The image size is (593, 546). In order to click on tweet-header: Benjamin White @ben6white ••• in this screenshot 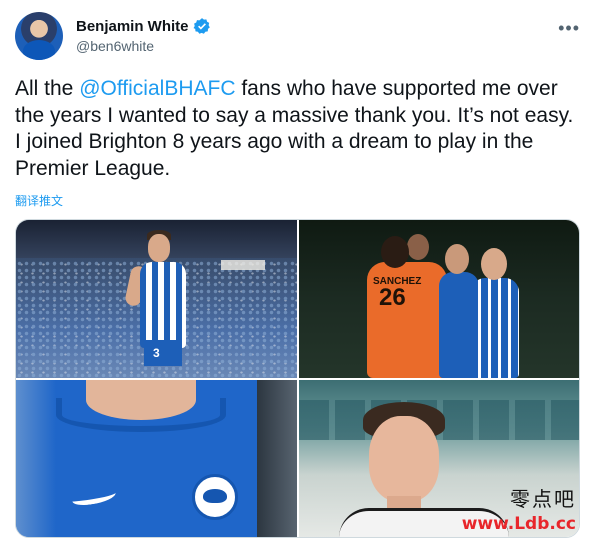, I will do `click(297, 37)`.